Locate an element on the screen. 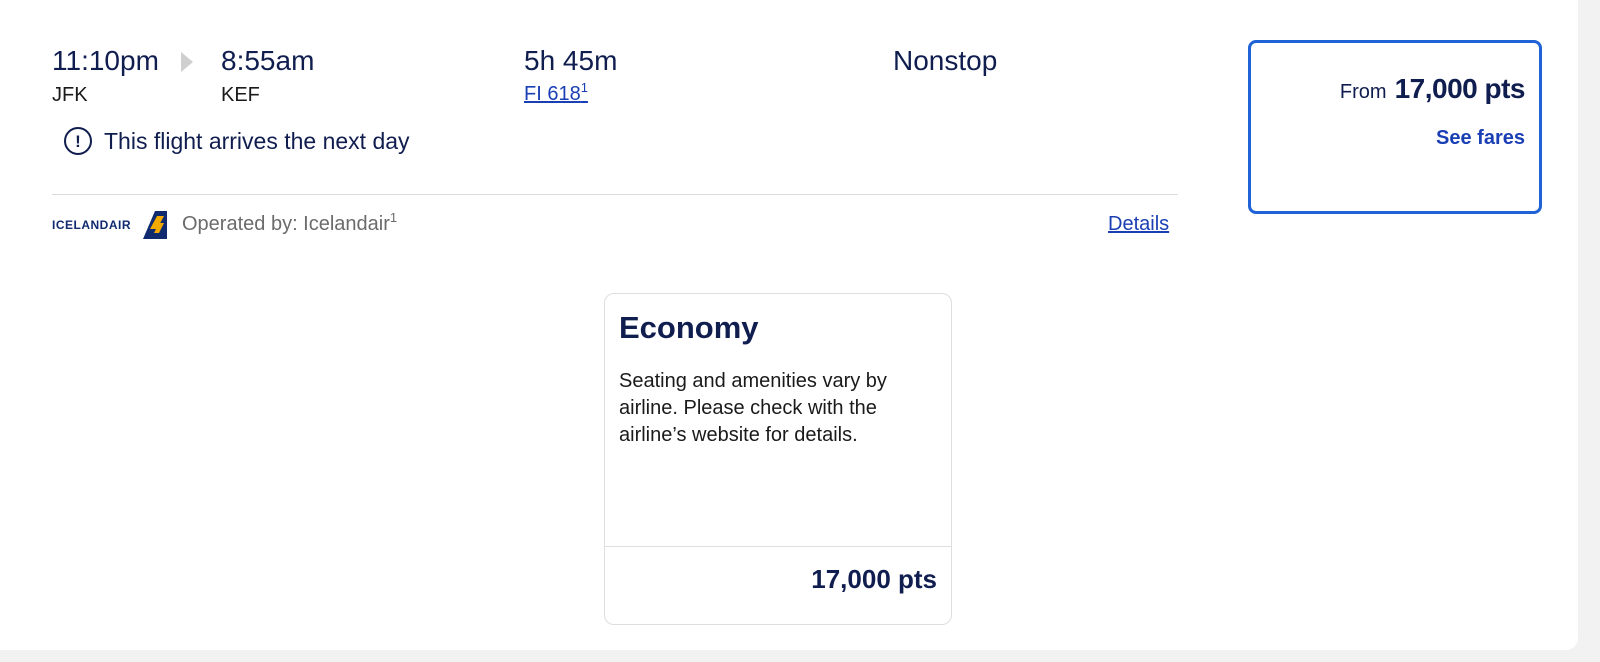 Image resolution: width=1600 pixels, height=662 pixels. operated-by-text: Operated by: Icelandair1 is located at coordinates (290, 223).